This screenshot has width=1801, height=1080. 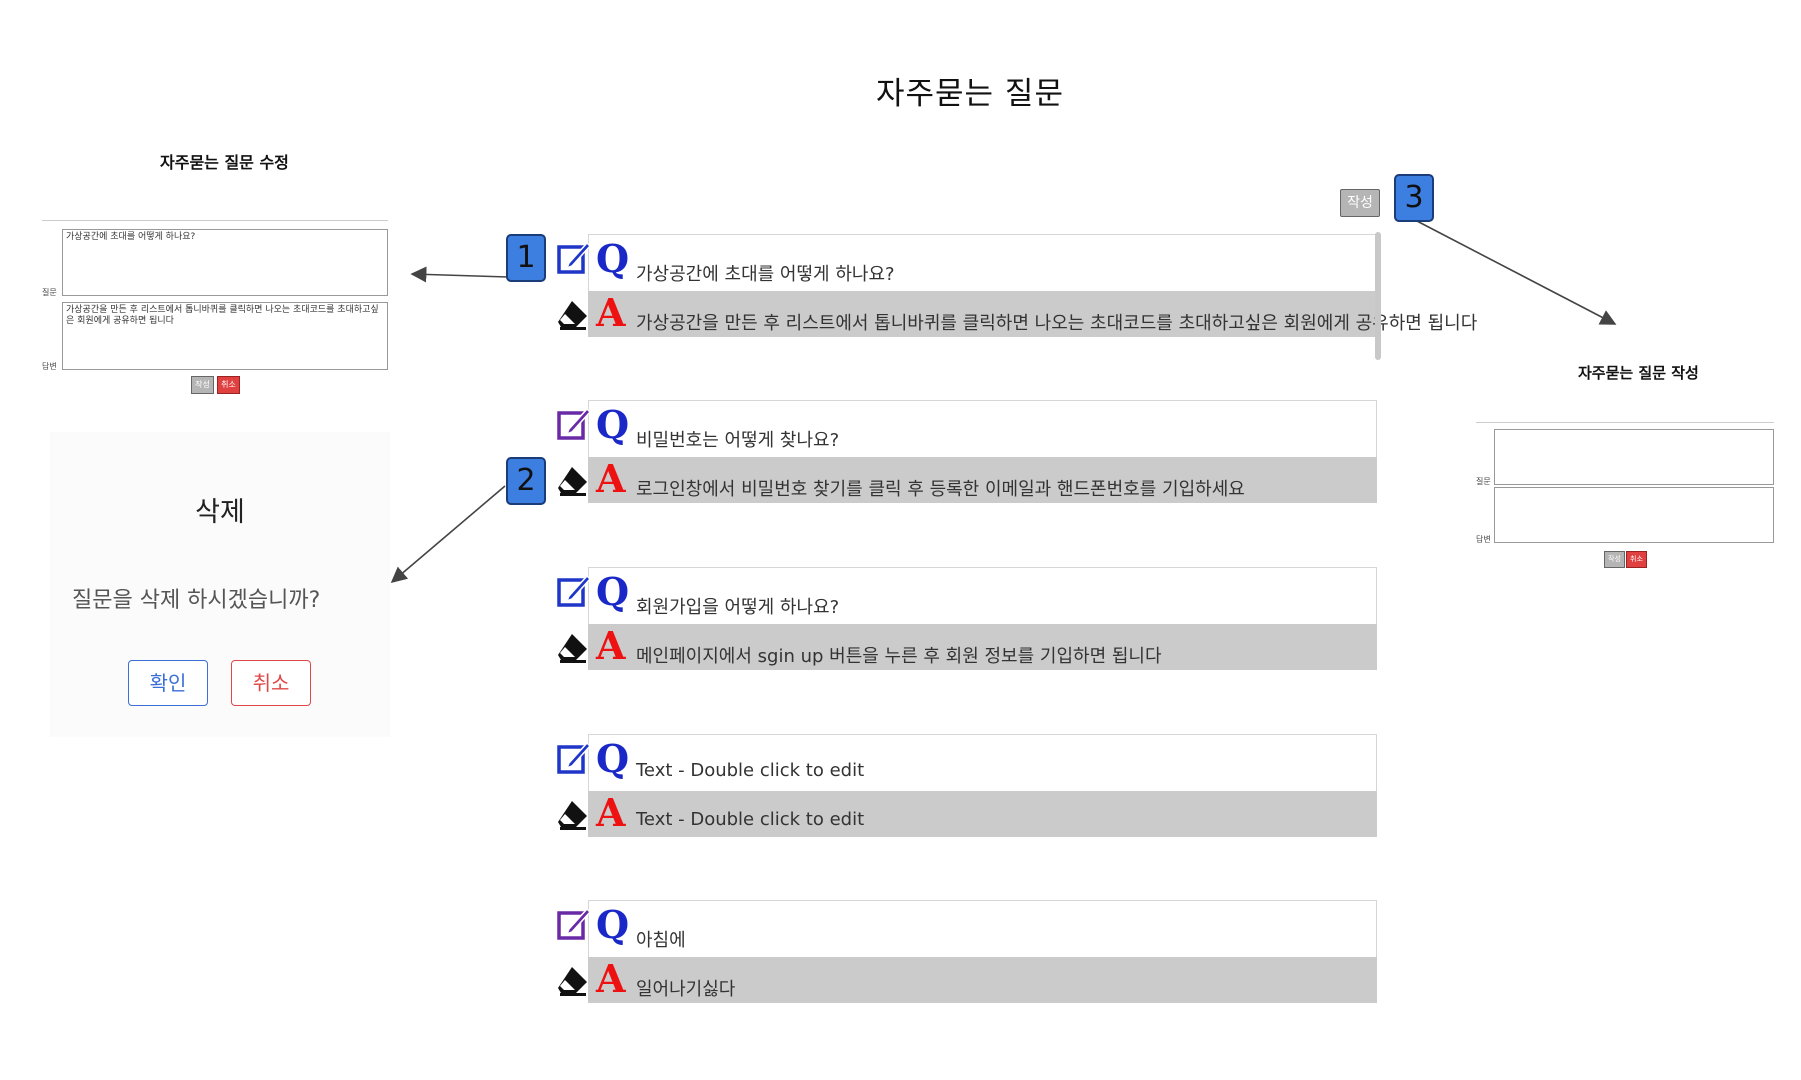 What do you see at coordinates (1638, 373) in the screenshot?
I see `create-panel-title: 자주묻는 질문 작성` at bounding box center [1638, 373].